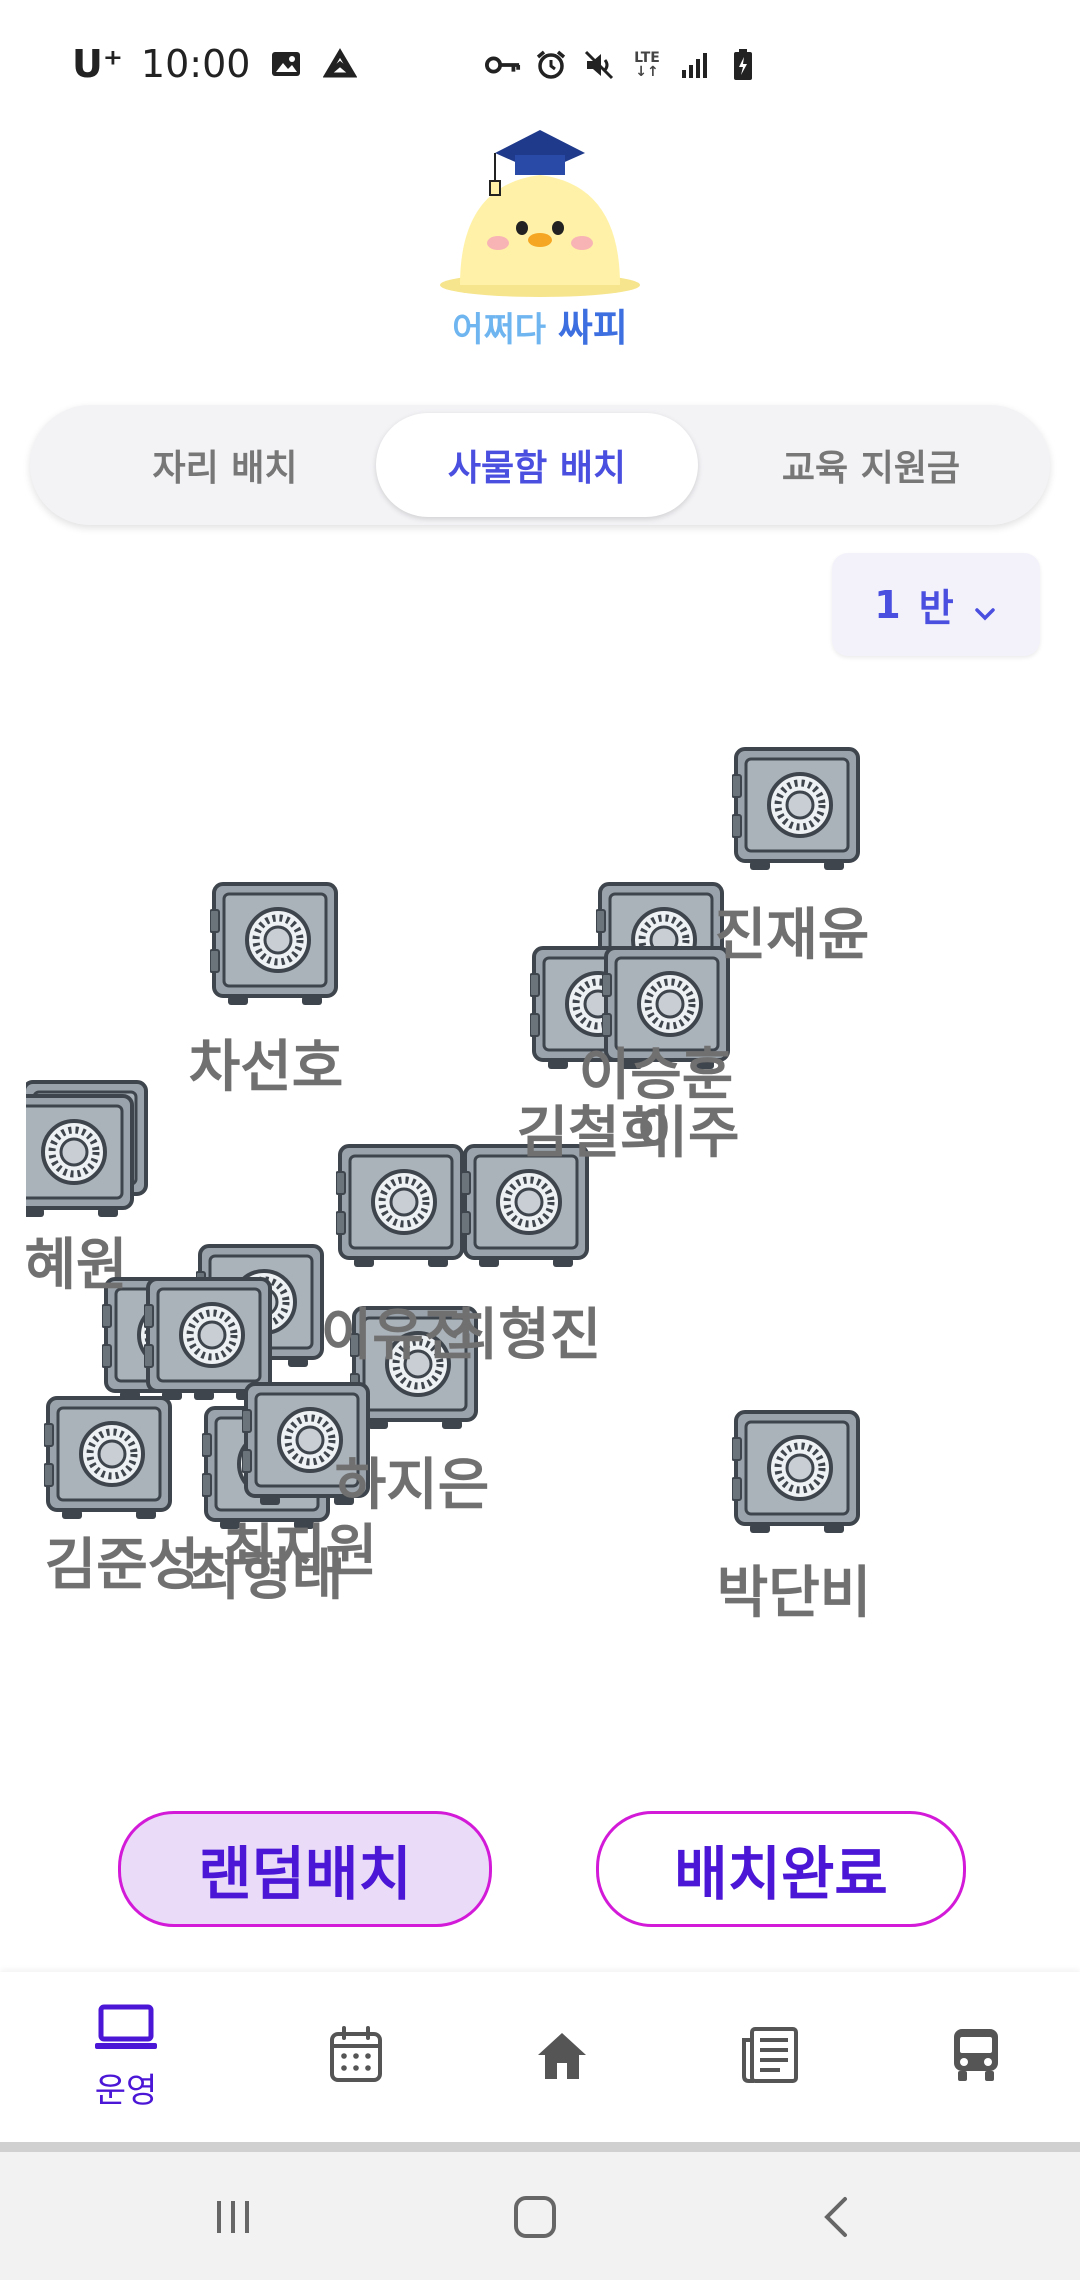 This screenshot has width=1080, height=2280. I want to click on locker-label: 이주, so click(688, 1133).